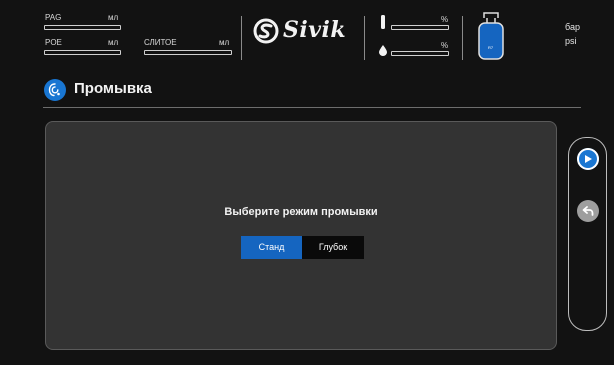  I want to click on poe-level-bar, so click(82, 52).